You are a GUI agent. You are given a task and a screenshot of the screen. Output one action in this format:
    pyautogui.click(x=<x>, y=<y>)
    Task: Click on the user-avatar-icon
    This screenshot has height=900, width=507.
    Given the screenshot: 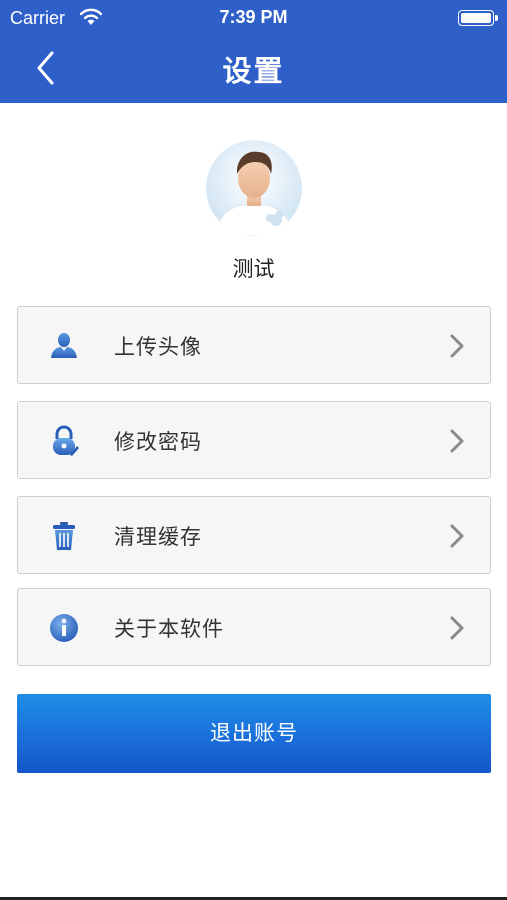 What is the action you would take?
    pyautogui.click(x=254, y=188)
    